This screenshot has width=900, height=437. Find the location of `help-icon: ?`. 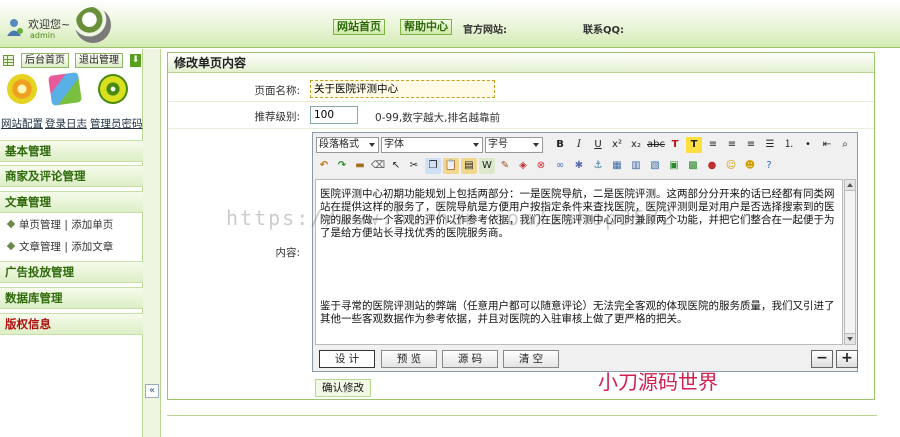

help-icon: ? is located at coordinates (769, 166).